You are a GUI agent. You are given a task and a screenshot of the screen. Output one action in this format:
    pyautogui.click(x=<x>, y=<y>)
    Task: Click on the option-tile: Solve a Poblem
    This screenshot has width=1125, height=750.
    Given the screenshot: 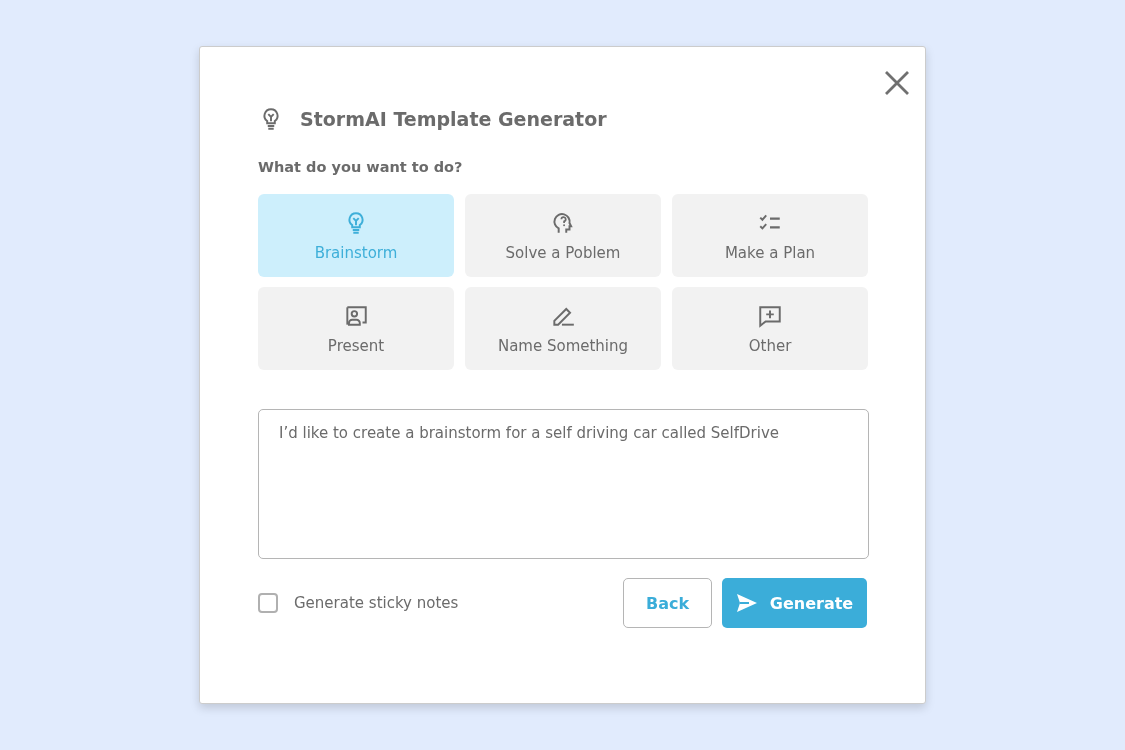 What is the action you would take?
    pyautogui.click(x=563, y=235)
    